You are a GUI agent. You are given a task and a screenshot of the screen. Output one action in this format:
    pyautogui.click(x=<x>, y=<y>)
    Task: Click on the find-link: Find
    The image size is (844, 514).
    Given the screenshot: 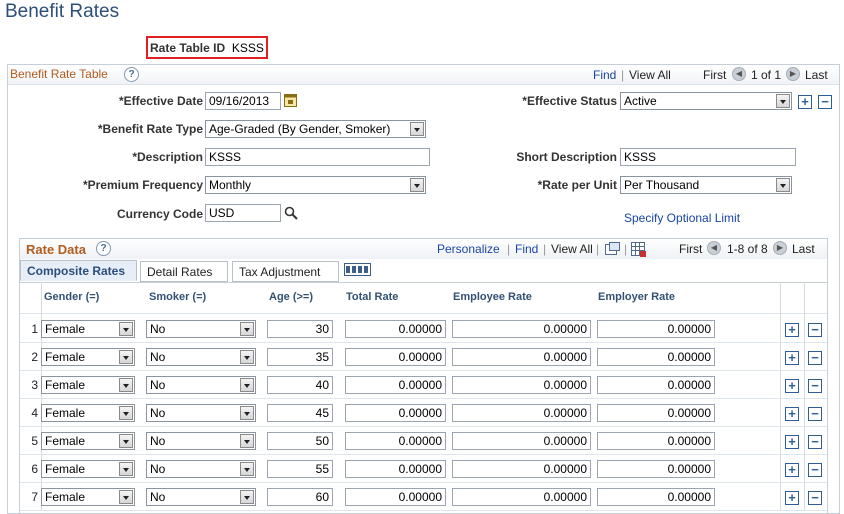 What is the action you would take?
    pyautogui.click(x=526, y=249)
    